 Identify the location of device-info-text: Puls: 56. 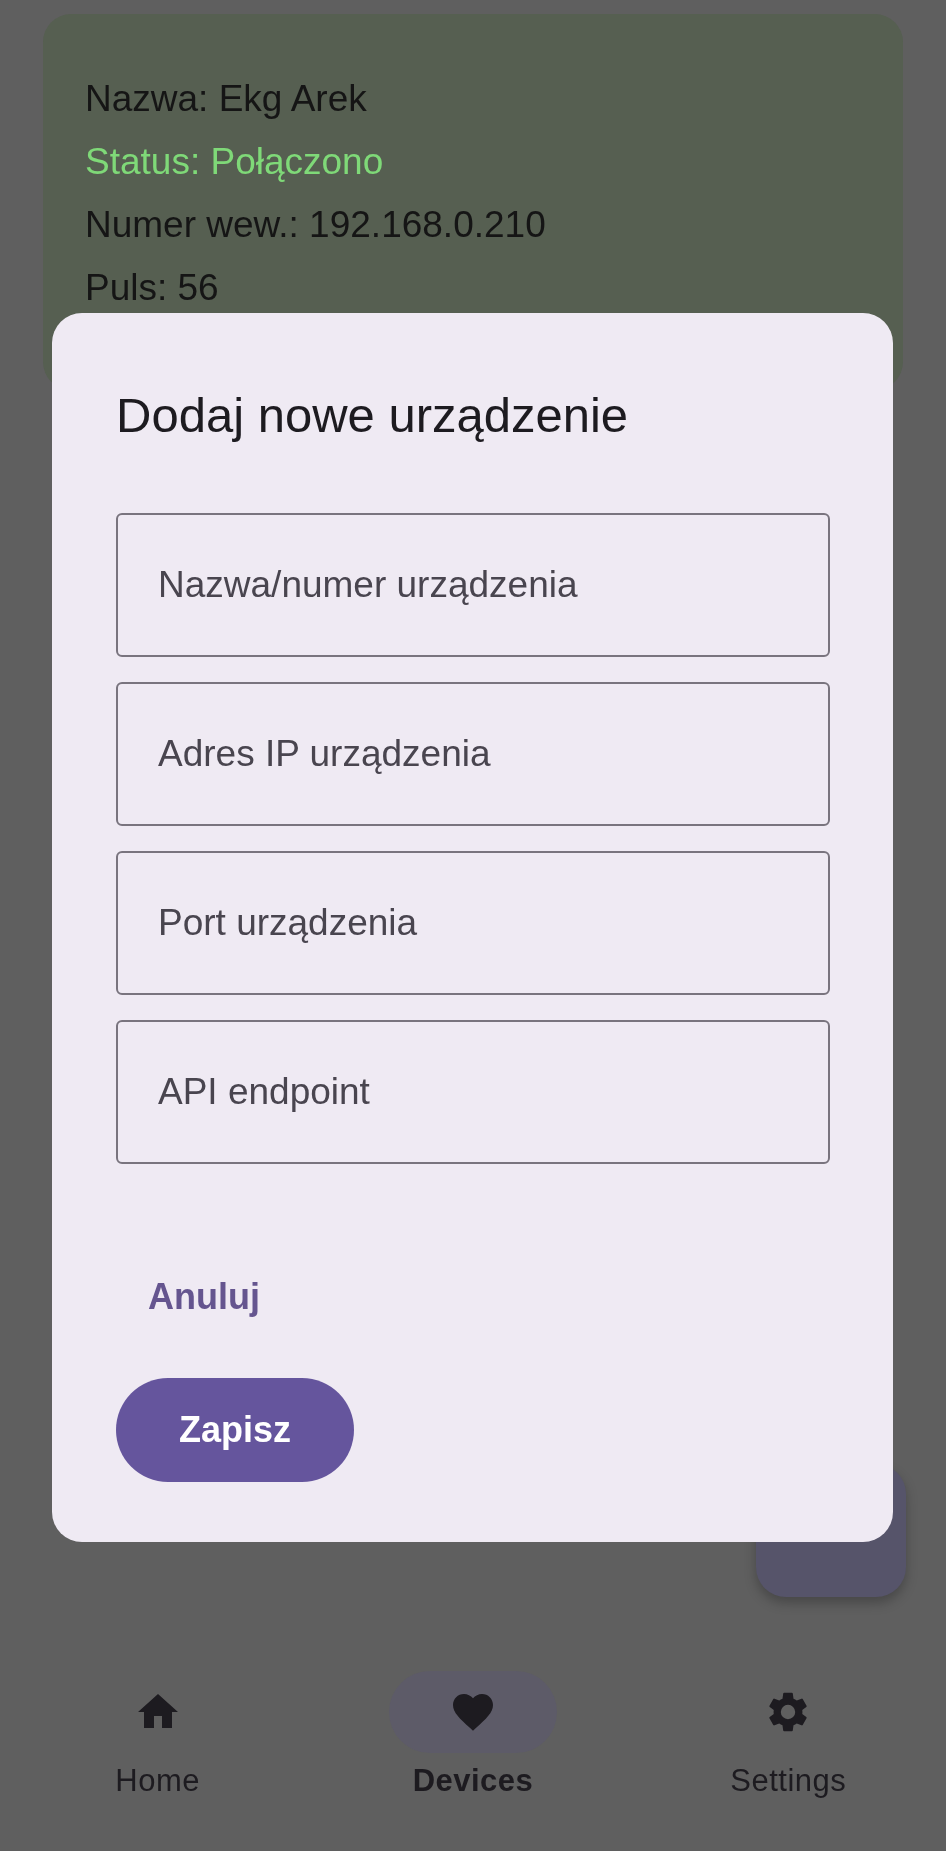
(152, 288).